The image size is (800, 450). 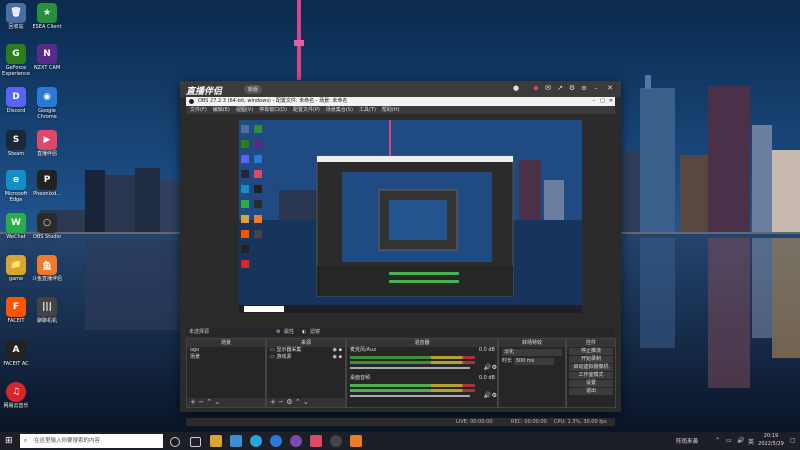 What do you see at coordinates (47, 57) in the screenshot?
I see `desktop-icon-nzxt: N NZXT CAM` at bounding box center [47, 57].